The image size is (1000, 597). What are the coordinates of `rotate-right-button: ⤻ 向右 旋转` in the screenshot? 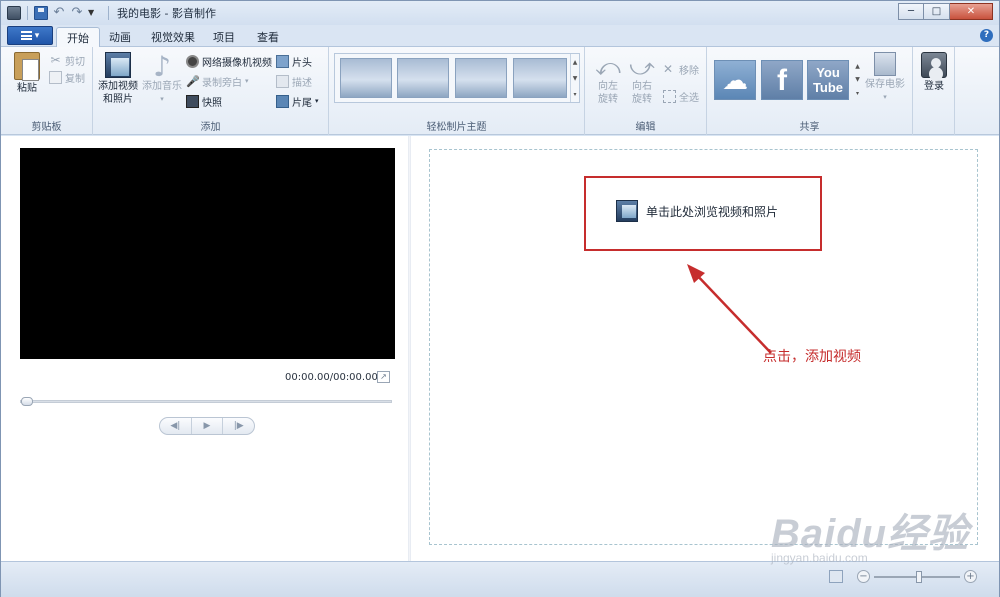 It's located at (642, 79).